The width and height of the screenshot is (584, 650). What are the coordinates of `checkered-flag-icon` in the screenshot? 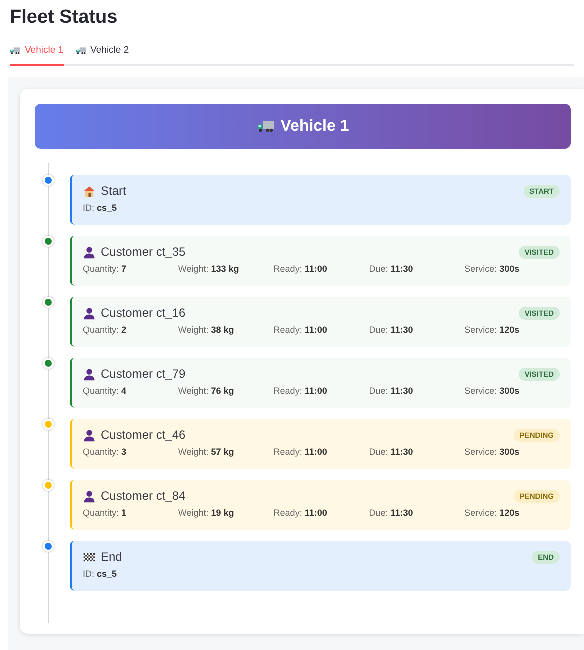 It's located at (89, 557).